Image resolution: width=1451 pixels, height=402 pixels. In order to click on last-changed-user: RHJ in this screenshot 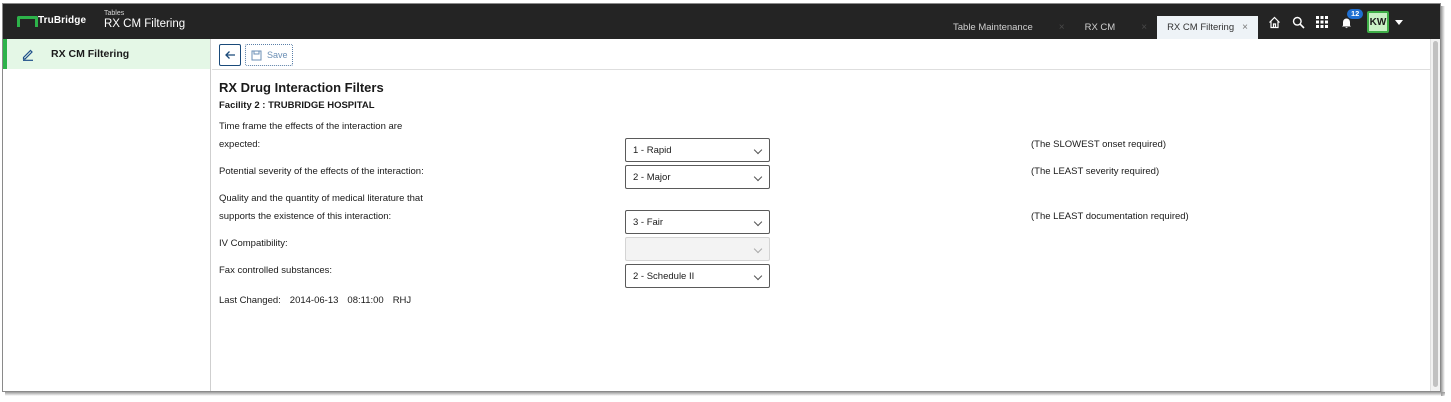, I will do `click(402, 300)`.